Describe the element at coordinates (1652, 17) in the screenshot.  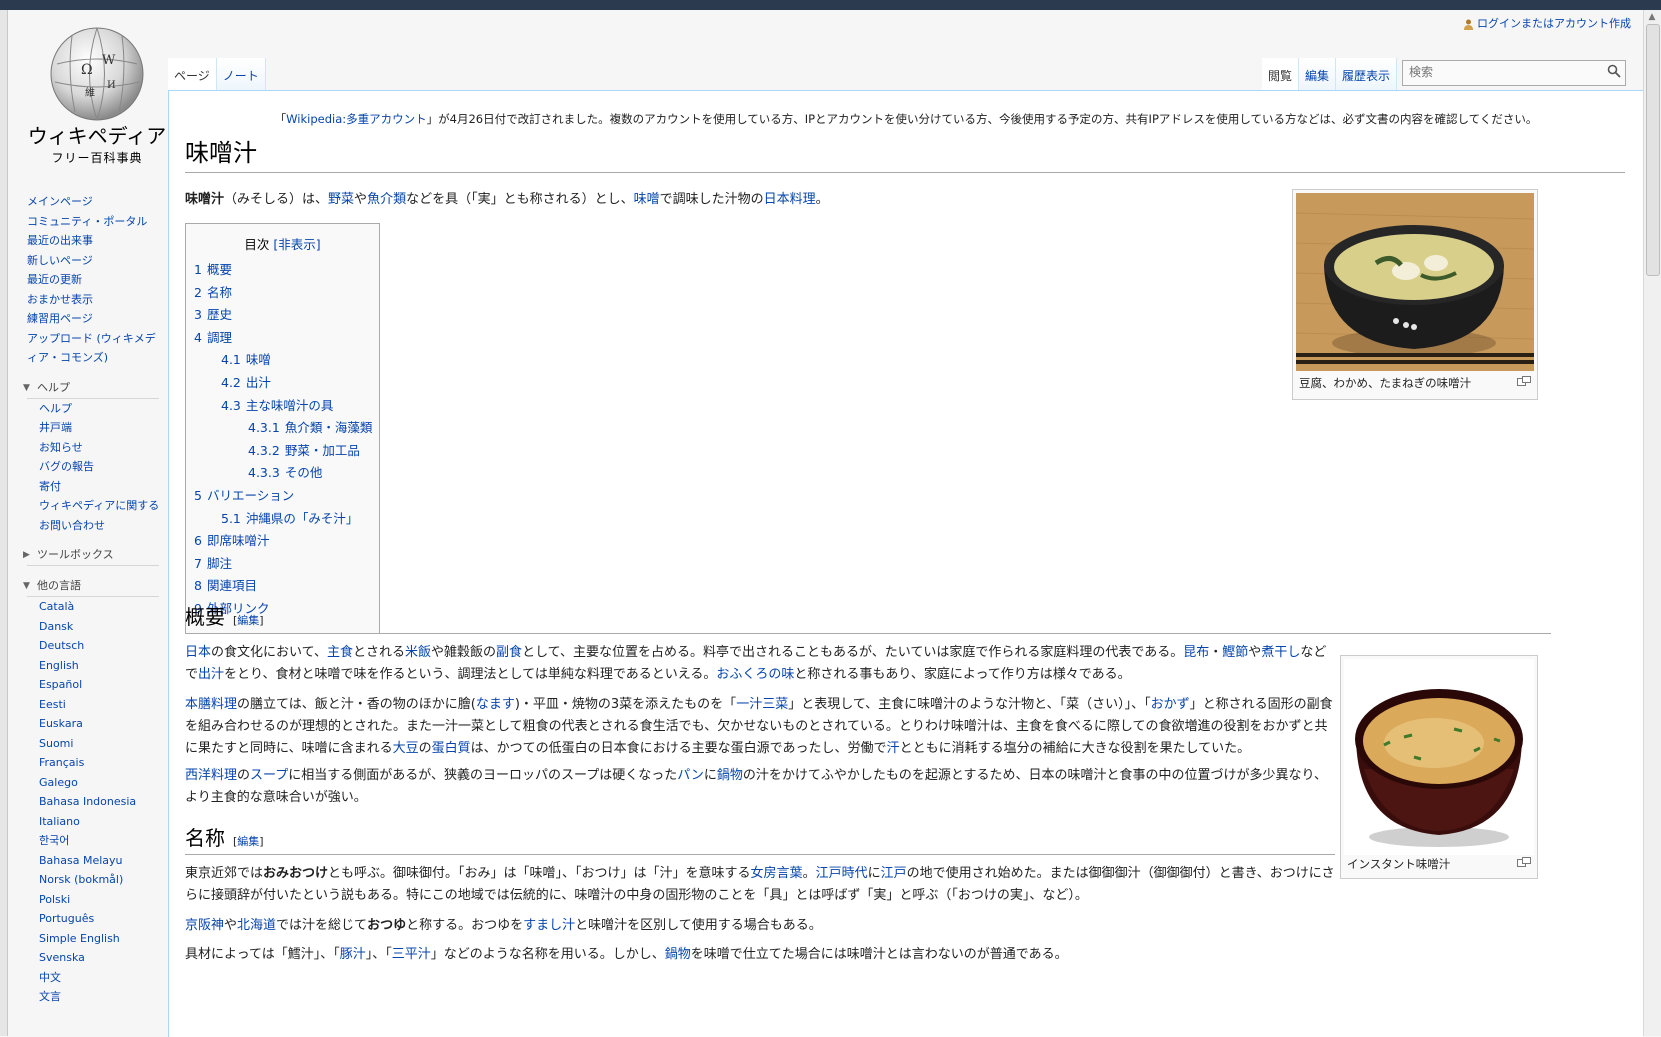
I see `scroll-up-icon: ▲` at that location.